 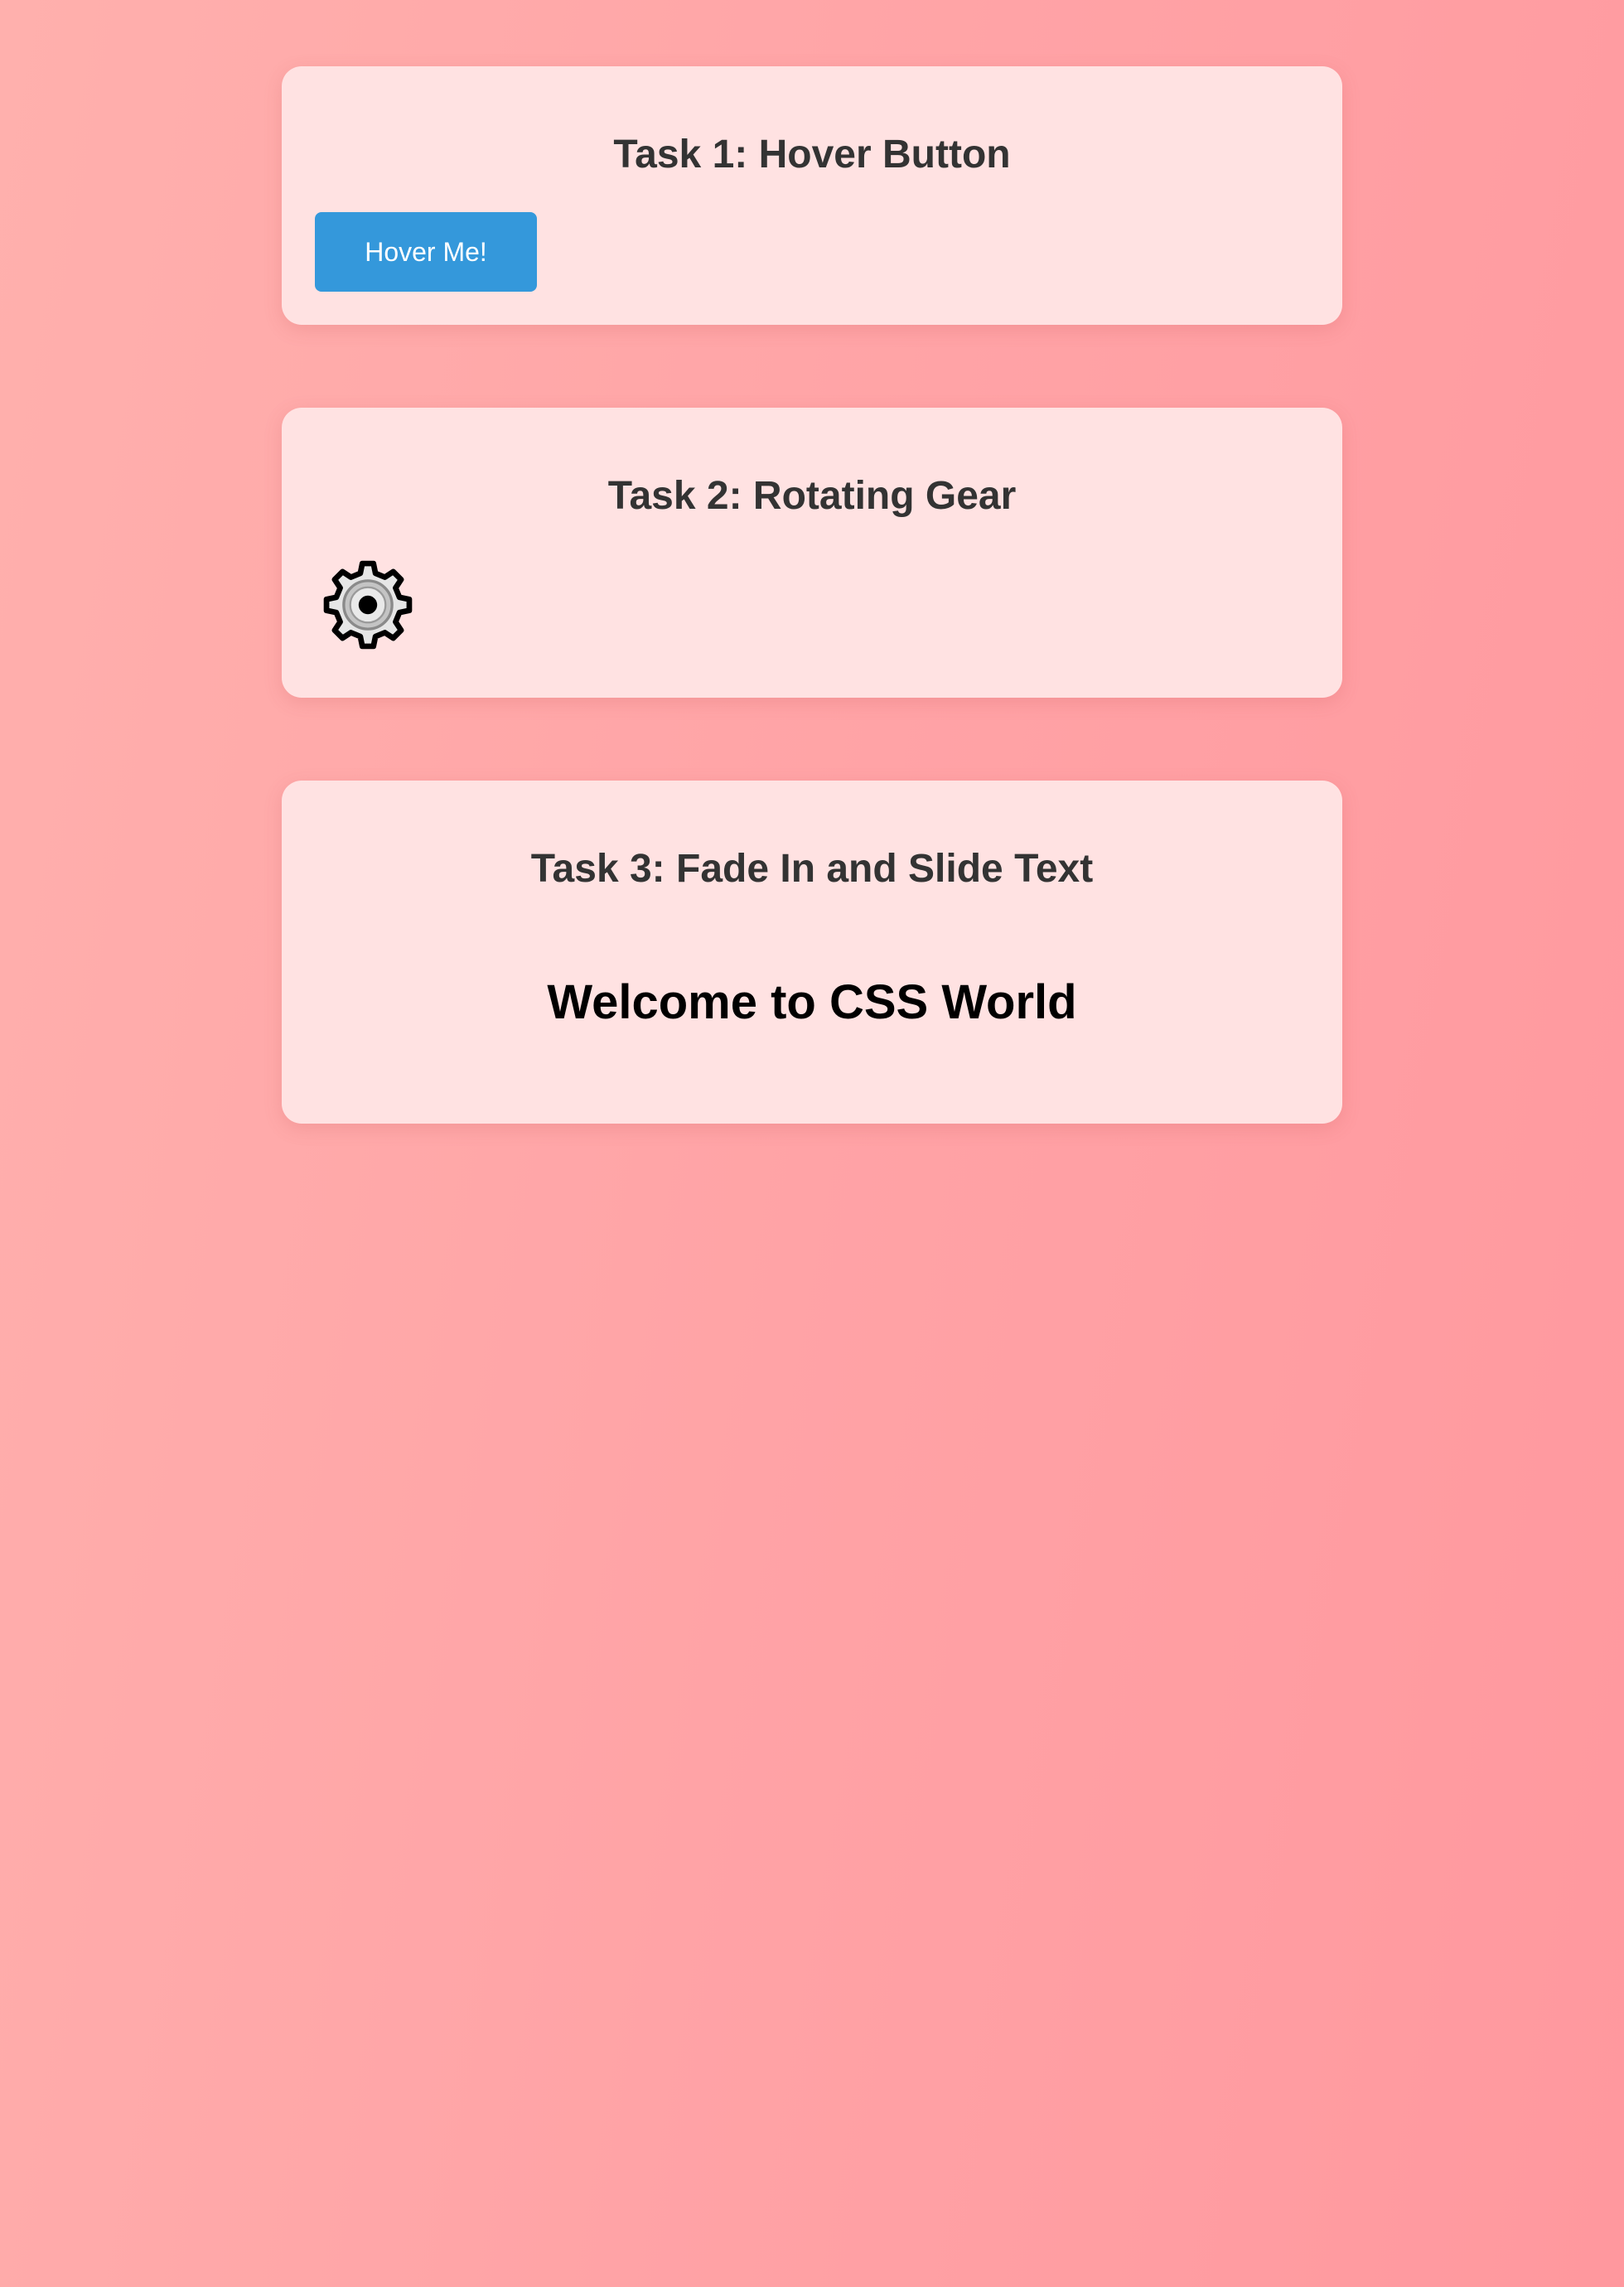 What do you see at coordinates (368, 605) in the screenshot?
I see `gear-icon` at bounding box center [368, 605].